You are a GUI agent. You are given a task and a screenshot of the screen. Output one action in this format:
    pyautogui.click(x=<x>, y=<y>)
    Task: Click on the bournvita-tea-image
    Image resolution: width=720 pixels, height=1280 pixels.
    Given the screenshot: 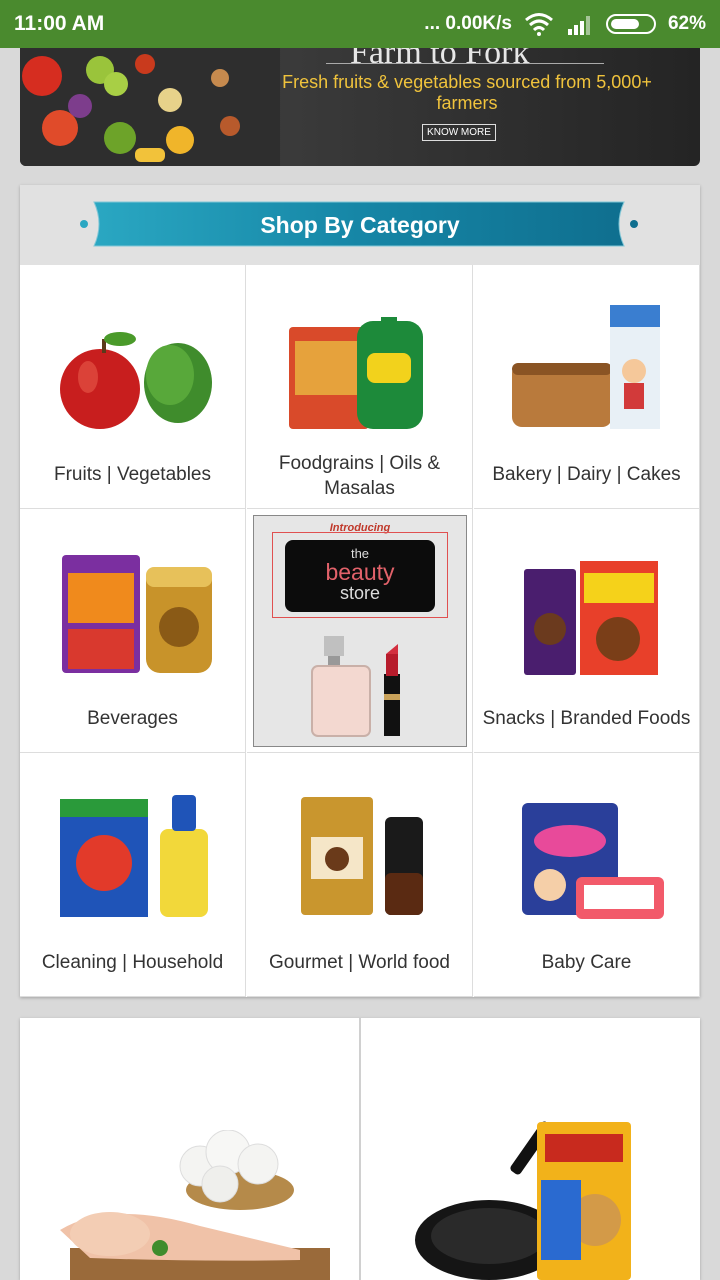 What is the action you would take?
    pyautogui.click(x=137, y=614)
    